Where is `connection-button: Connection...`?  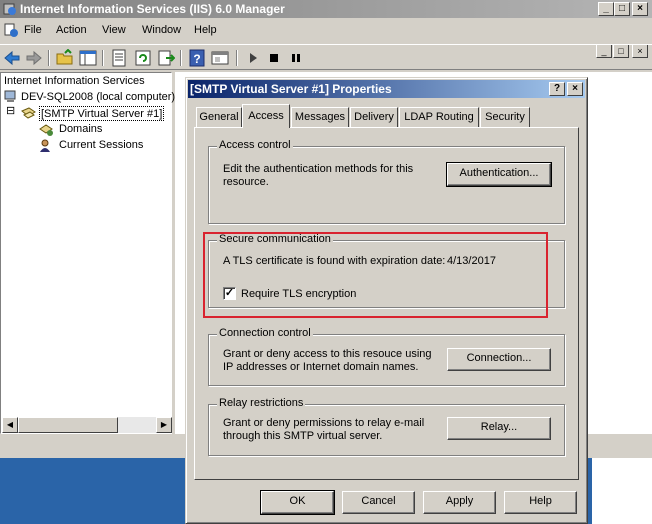 connection-button: Connection... is located at coordinates (499, 359).